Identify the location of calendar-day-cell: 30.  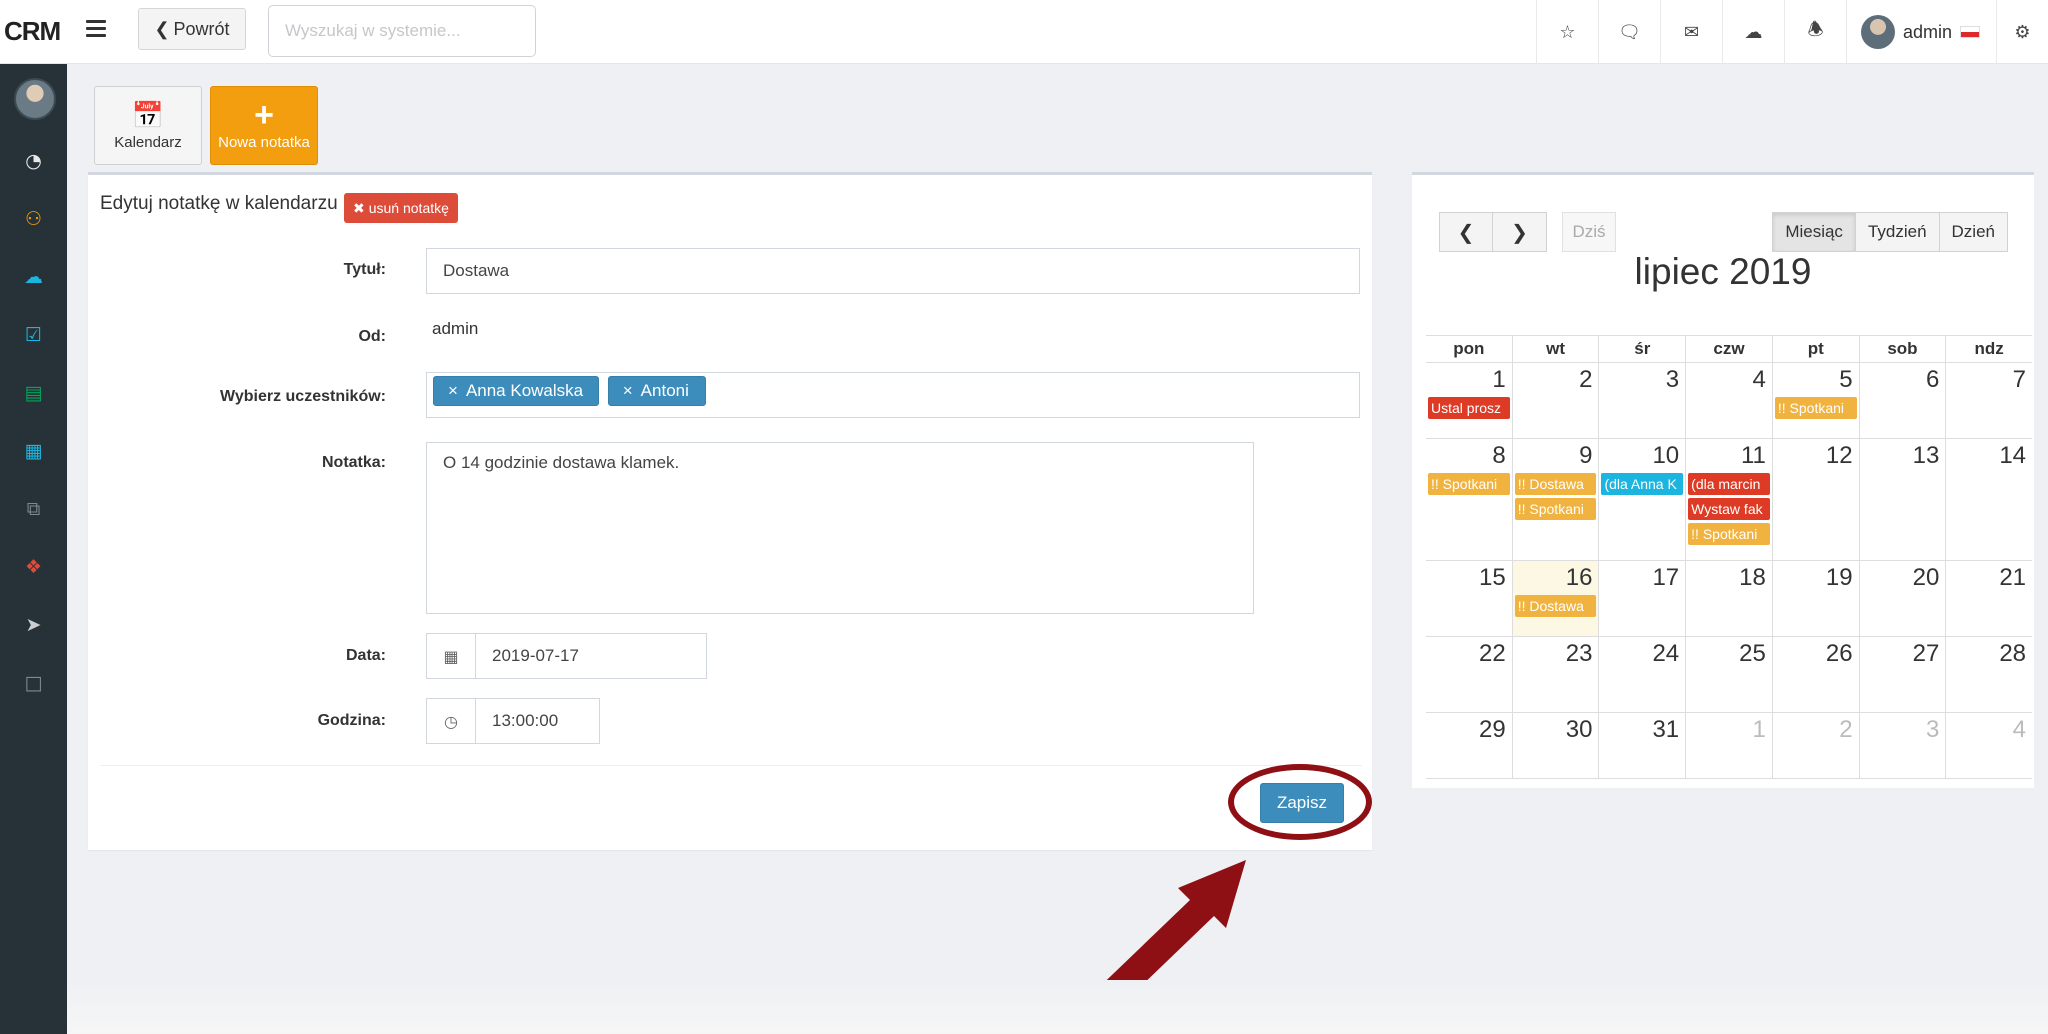
(1556, 745).